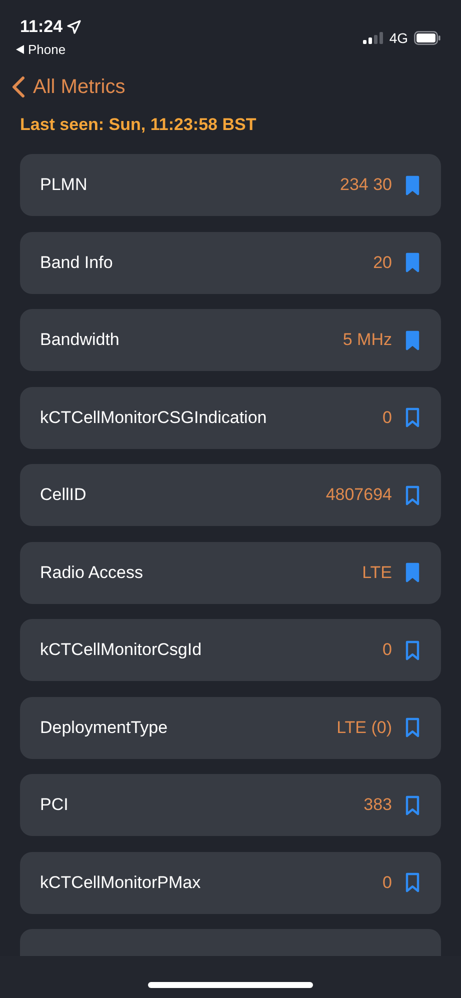  Describe the element at coordinates (120, 883) in the screenshot. I see `metric-name: kCTCellMonitorPMax` at that location.